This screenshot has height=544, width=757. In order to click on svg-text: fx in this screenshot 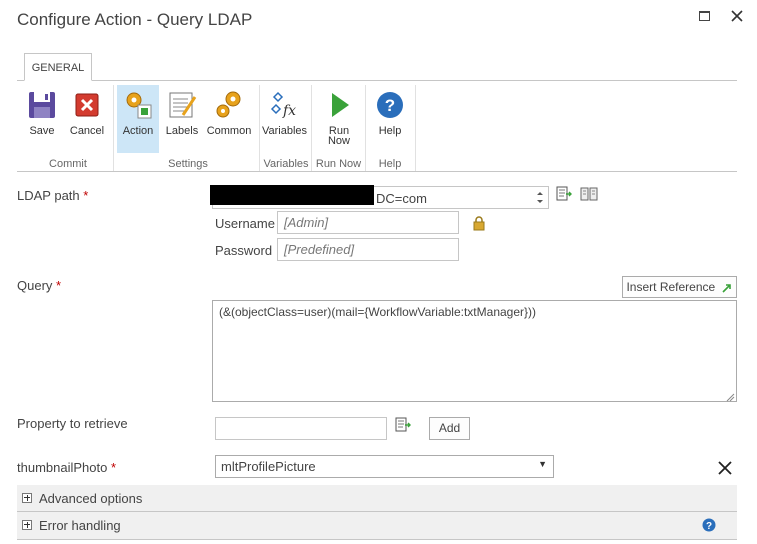, I will do `click(289, 111)`.